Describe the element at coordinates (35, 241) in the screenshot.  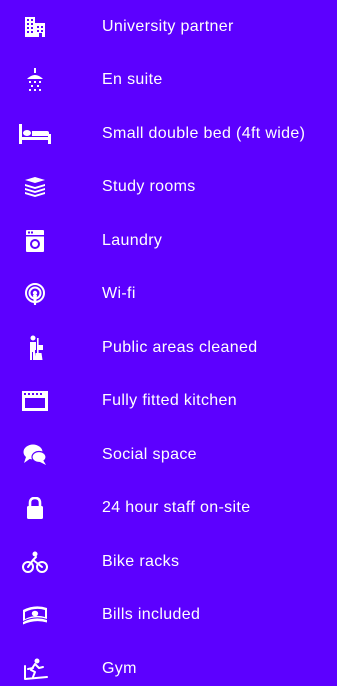
I see `washing-machine-icon` at that location.